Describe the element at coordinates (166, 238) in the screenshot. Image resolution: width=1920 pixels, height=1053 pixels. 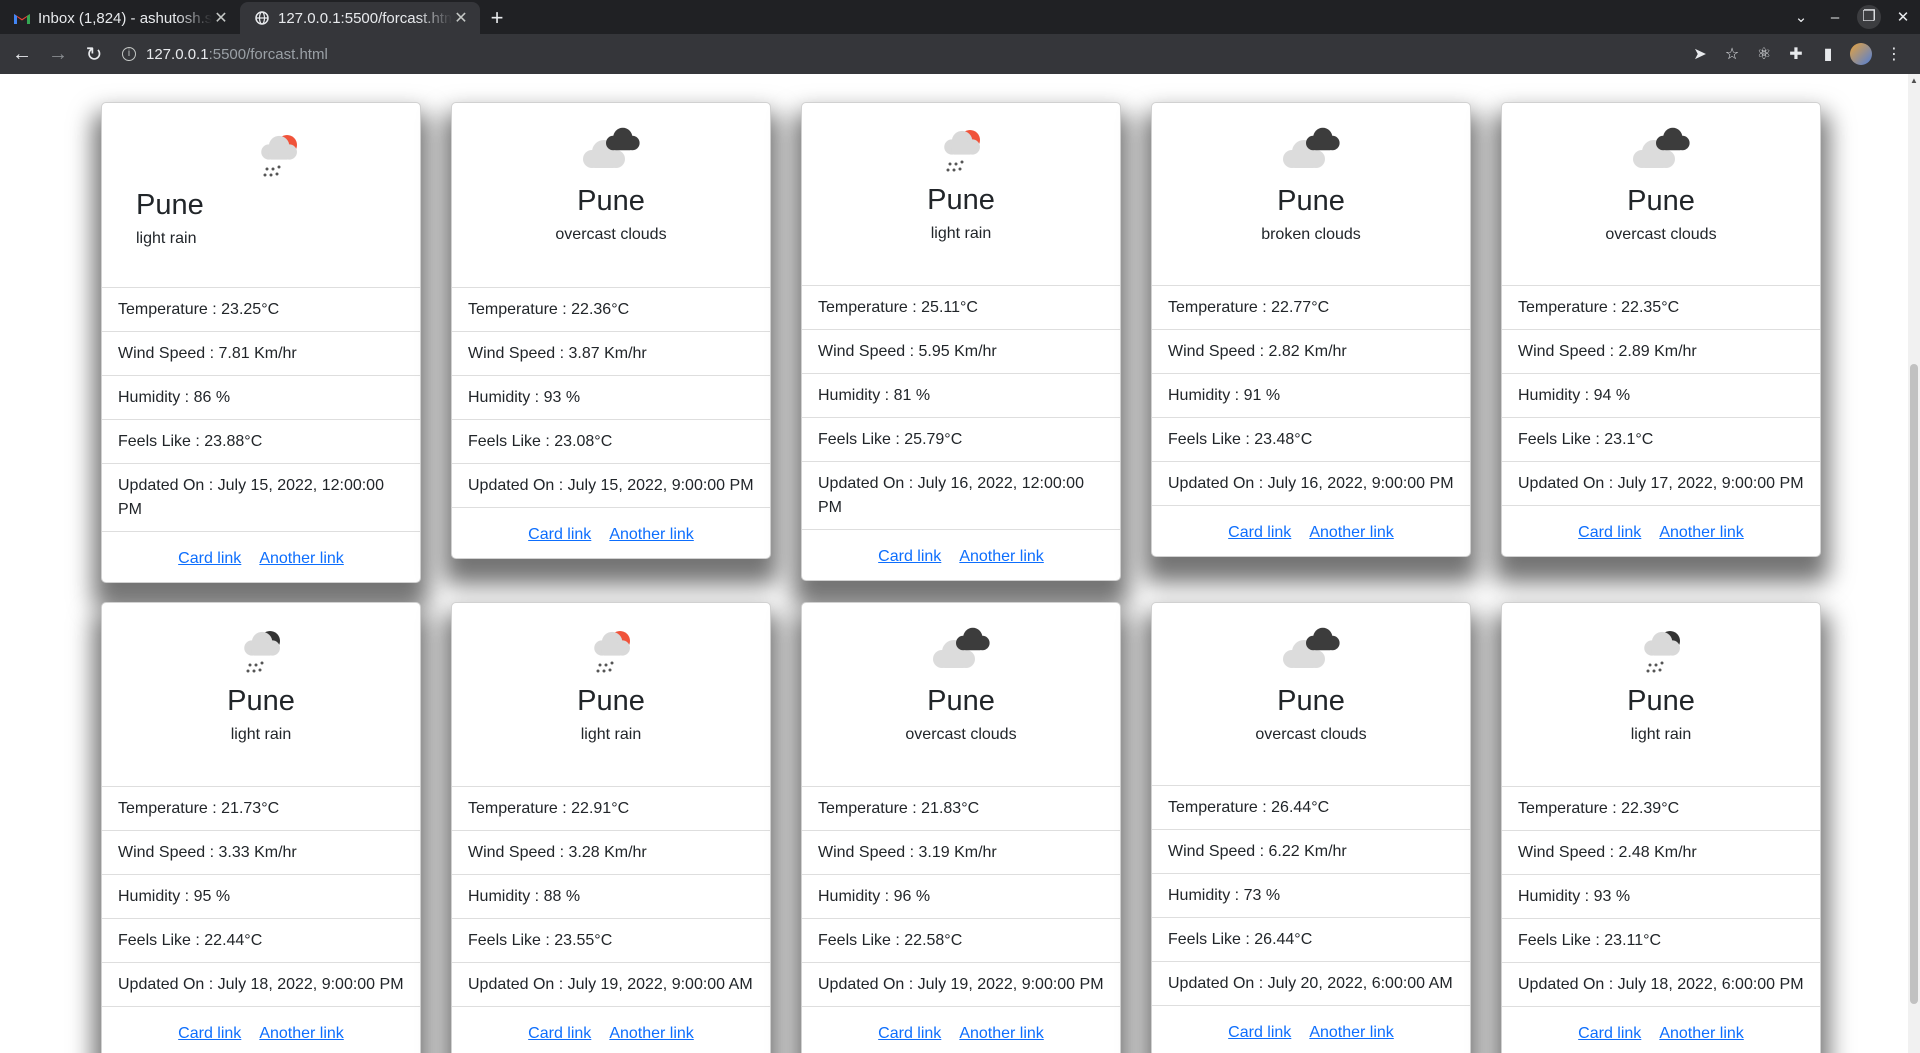
I see `weather-description: light rain` at that location.